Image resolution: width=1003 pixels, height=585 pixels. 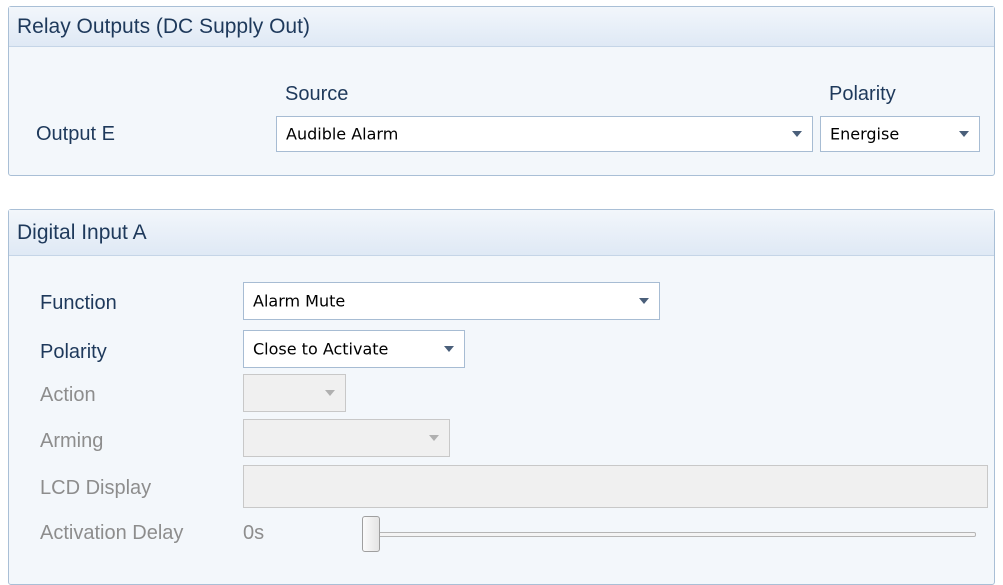 What do you see at coordinates (75, 134) in the screenshot?
I see `output-e-label: Output E` at bounding box center [75, 134].